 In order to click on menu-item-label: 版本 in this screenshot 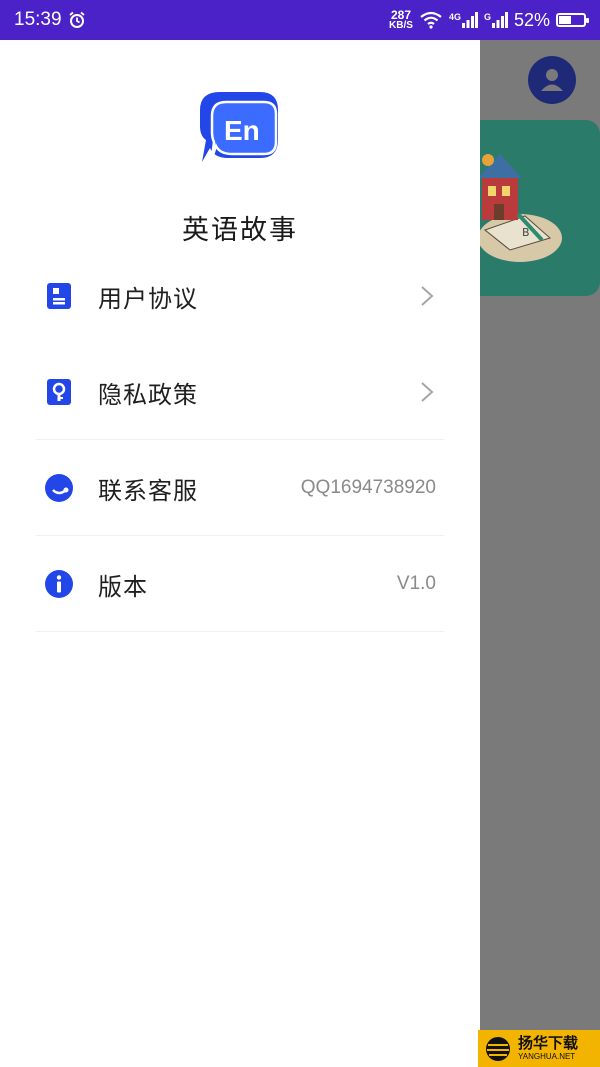, I will do `click(123, 586)`.